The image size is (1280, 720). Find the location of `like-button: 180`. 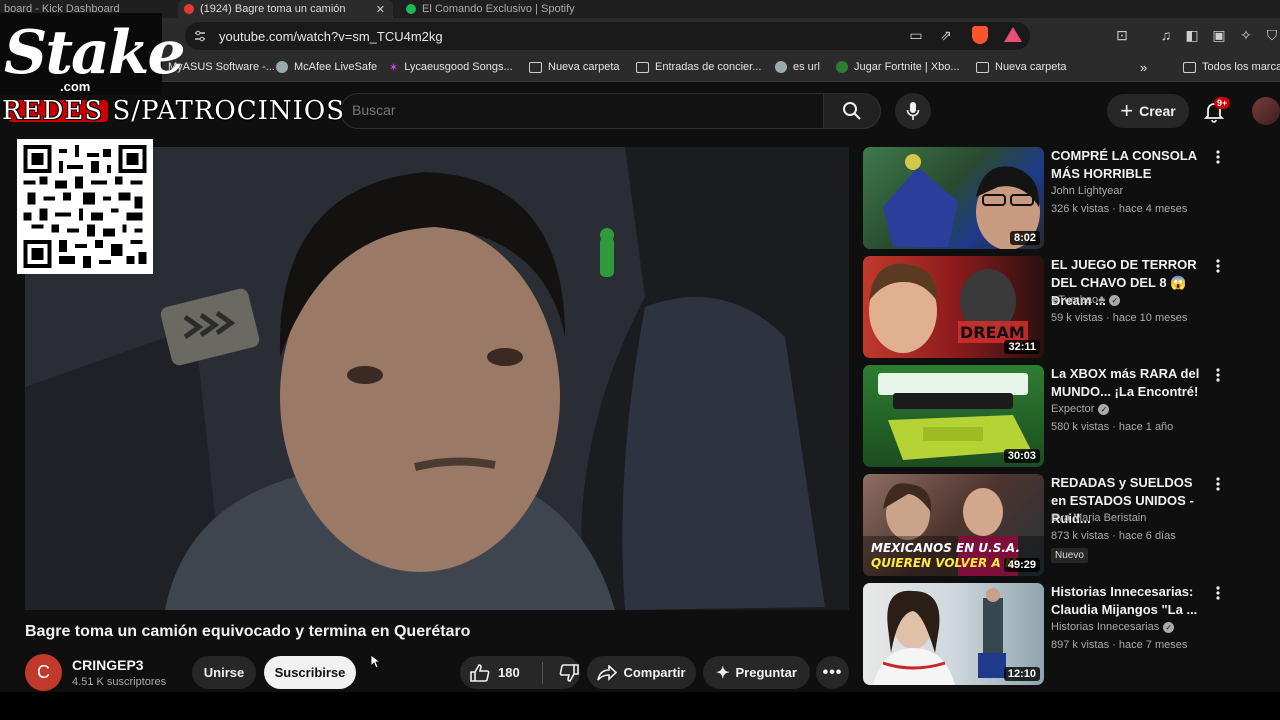

like-button: 180 is located at coordinates (495, 672).